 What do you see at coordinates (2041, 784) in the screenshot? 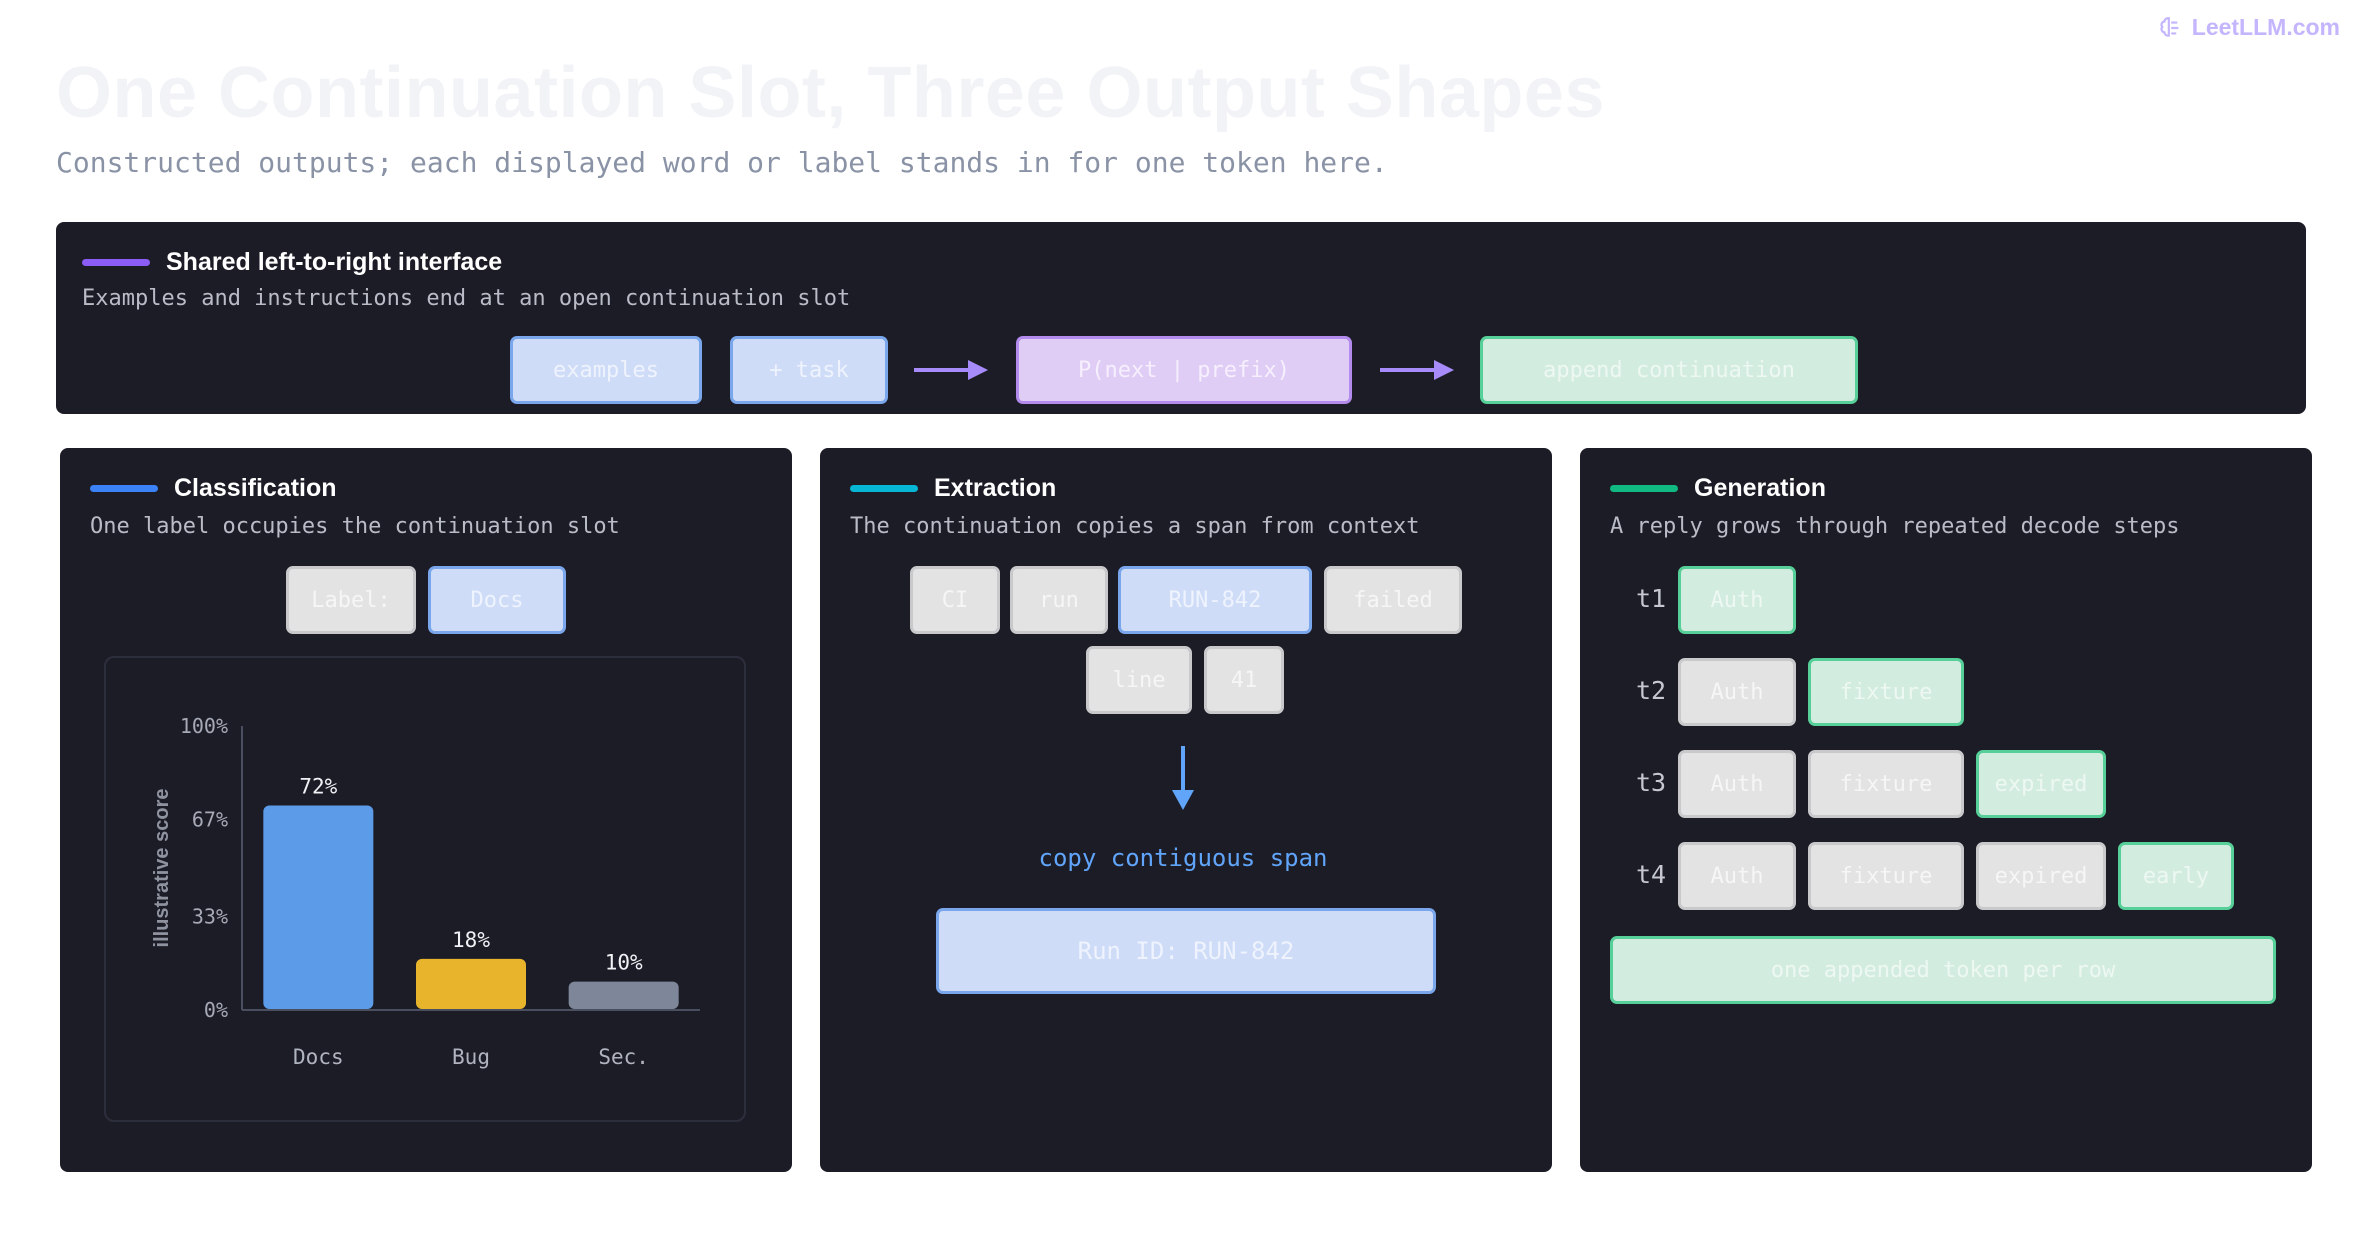
I see `new-token: expired` at bounding box center [2041, 784].